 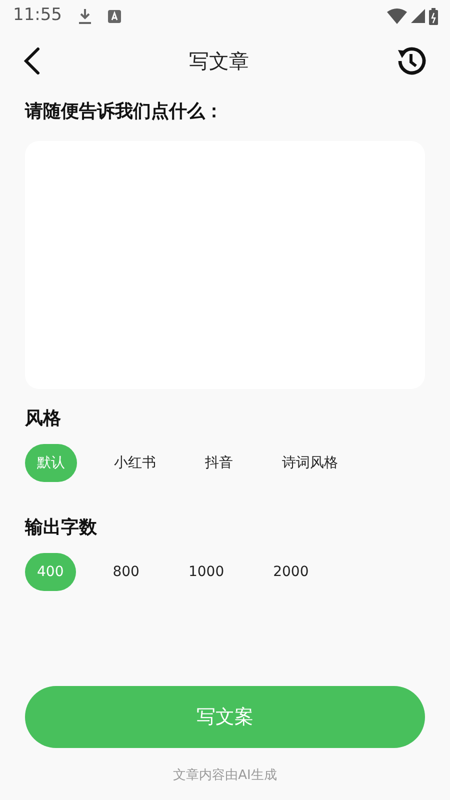 I want to click on prompt-label: 请随便告诉我们点什么：, so click(x=124, y=112).